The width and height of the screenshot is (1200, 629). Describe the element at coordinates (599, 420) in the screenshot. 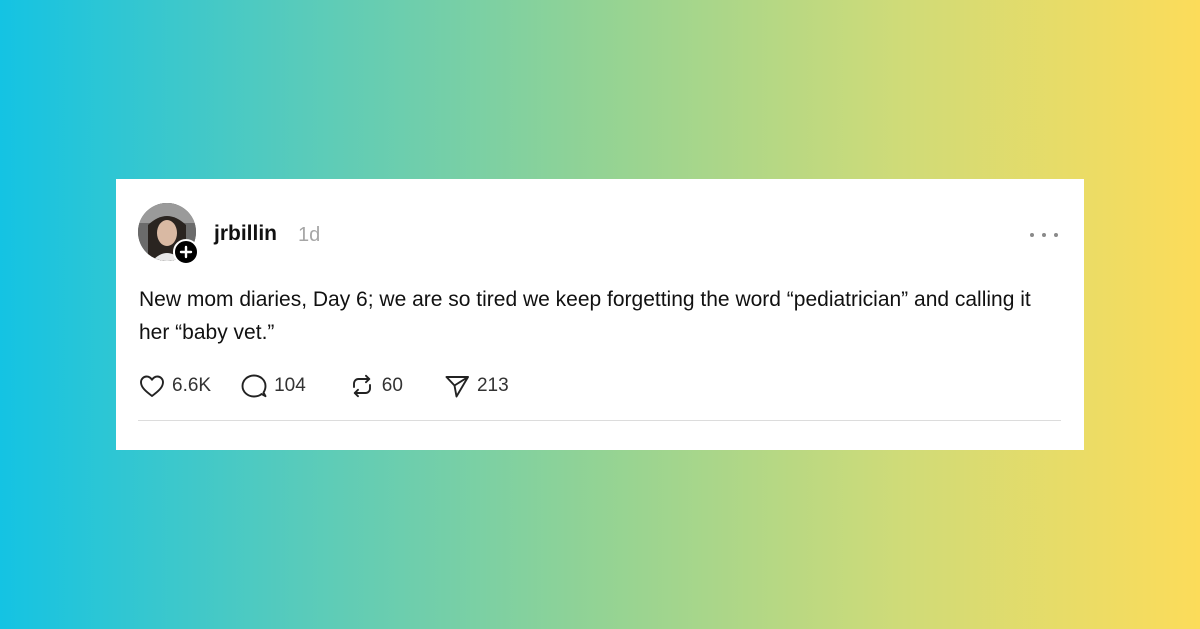

I see `divider` at that location.